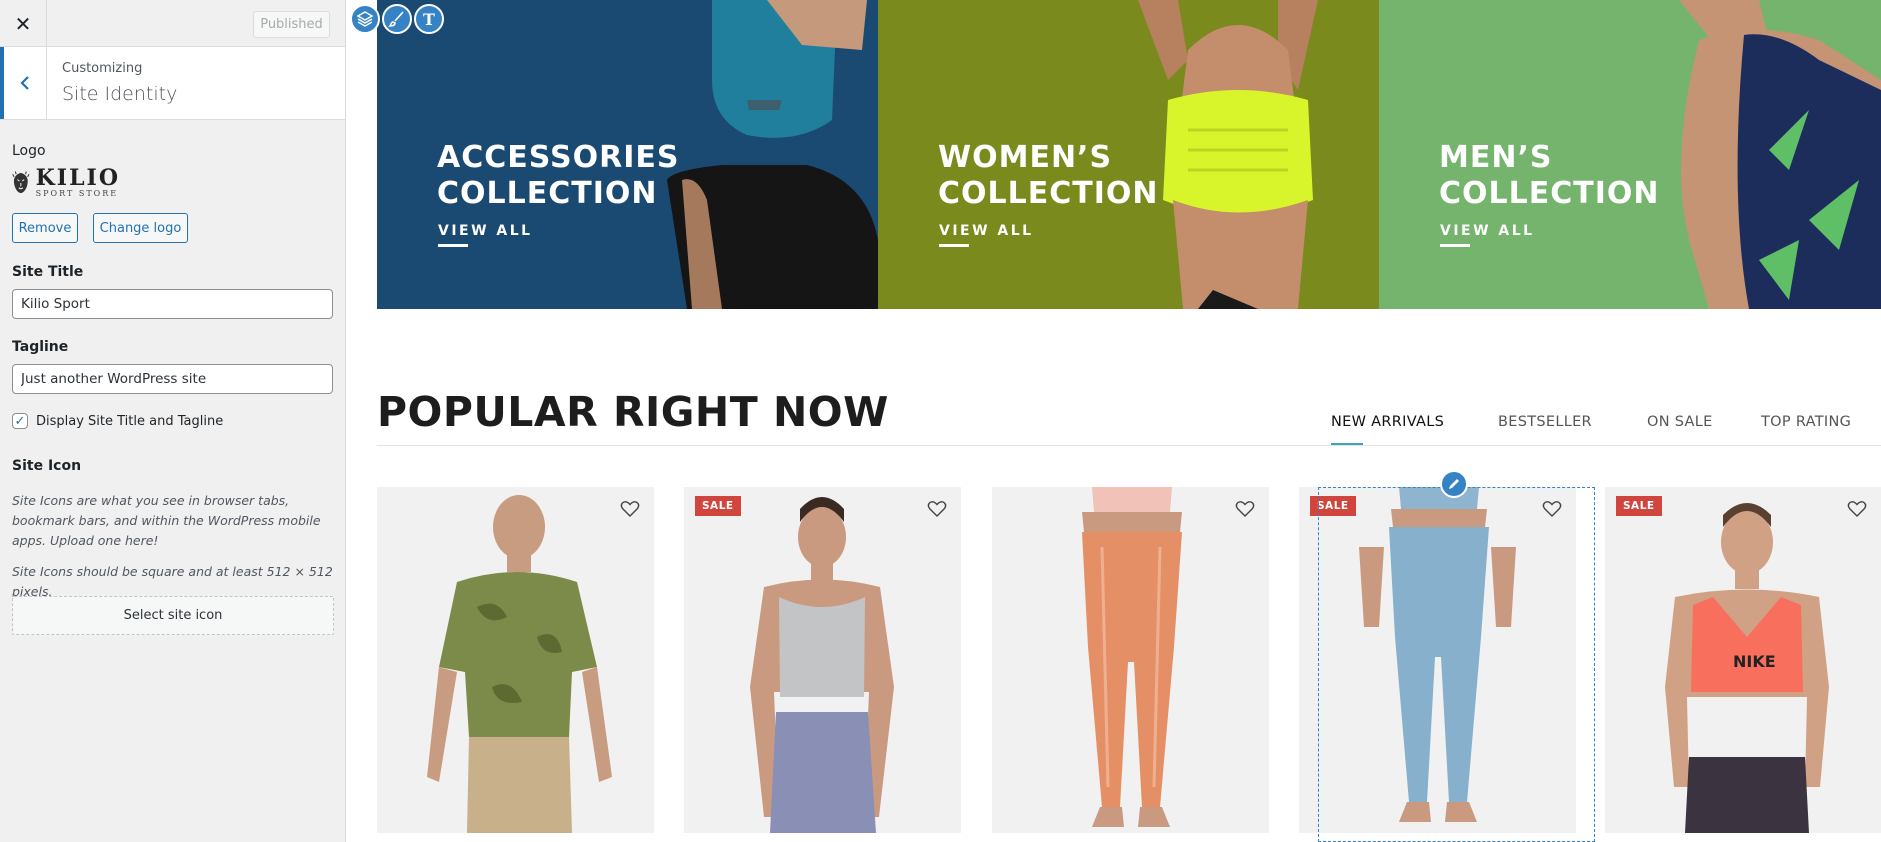  I want to click on product-image: NIKE, so click(1747, 668).